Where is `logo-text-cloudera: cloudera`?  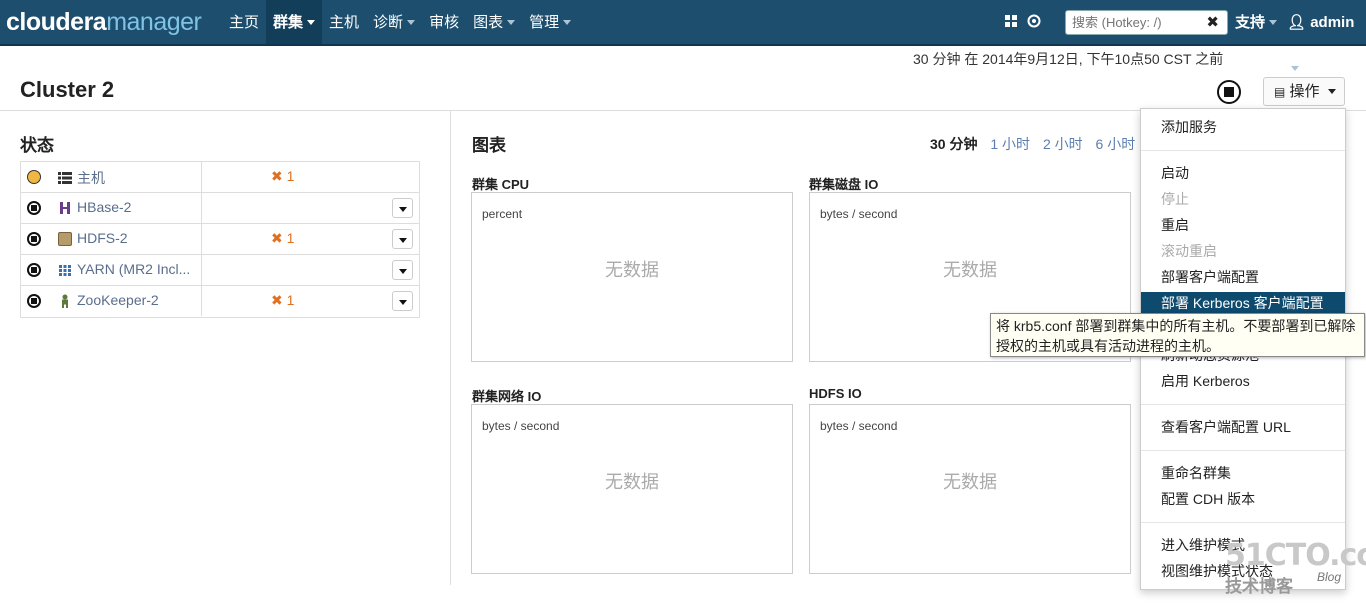
logo-text-cloudera: cloudera is located at coordinates (56, 22).